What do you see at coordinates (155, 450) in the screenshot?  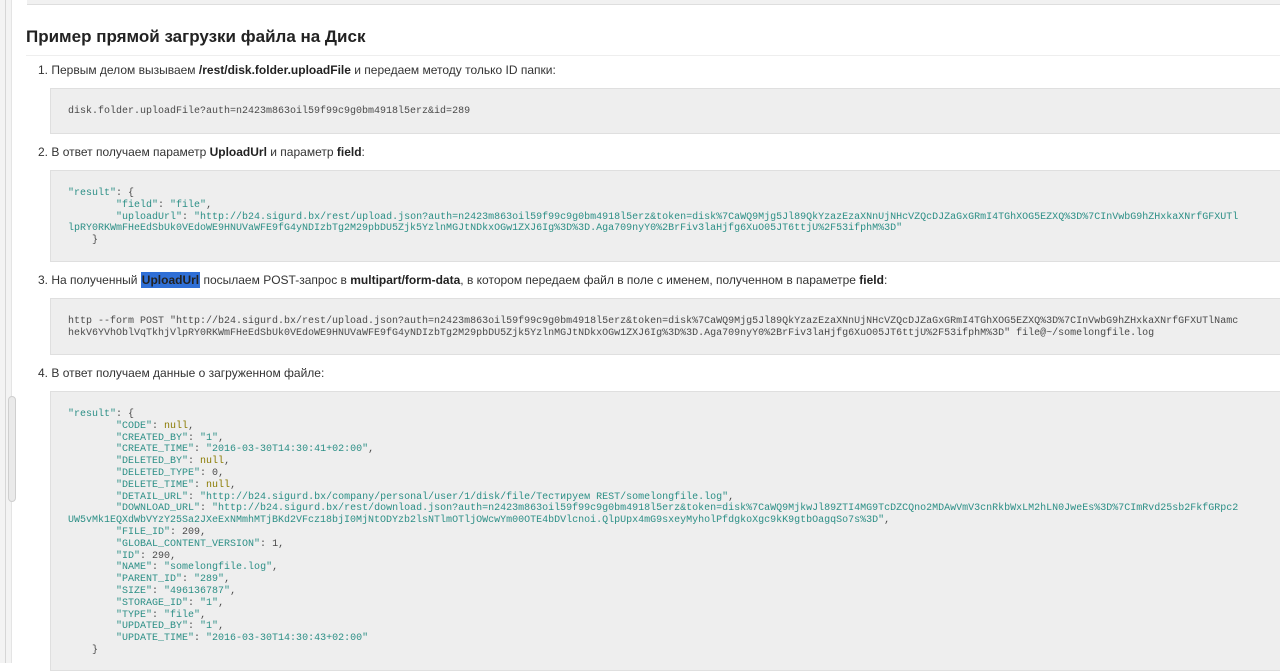 I see `json-key: "CREATE_TIME"` at bounding box center [155, 450].